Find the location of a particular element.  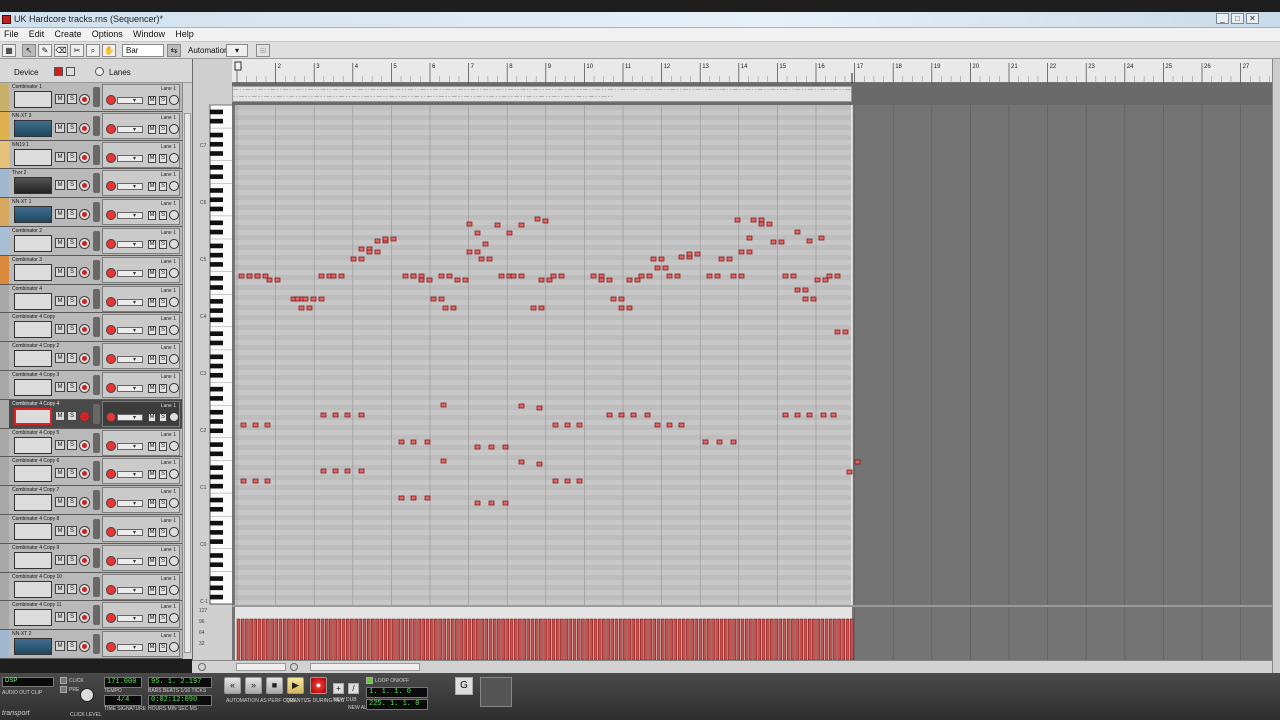

track-row: NN-XT 3 M S Lane 1 ▾ M S is located at coordinates (91, 126).